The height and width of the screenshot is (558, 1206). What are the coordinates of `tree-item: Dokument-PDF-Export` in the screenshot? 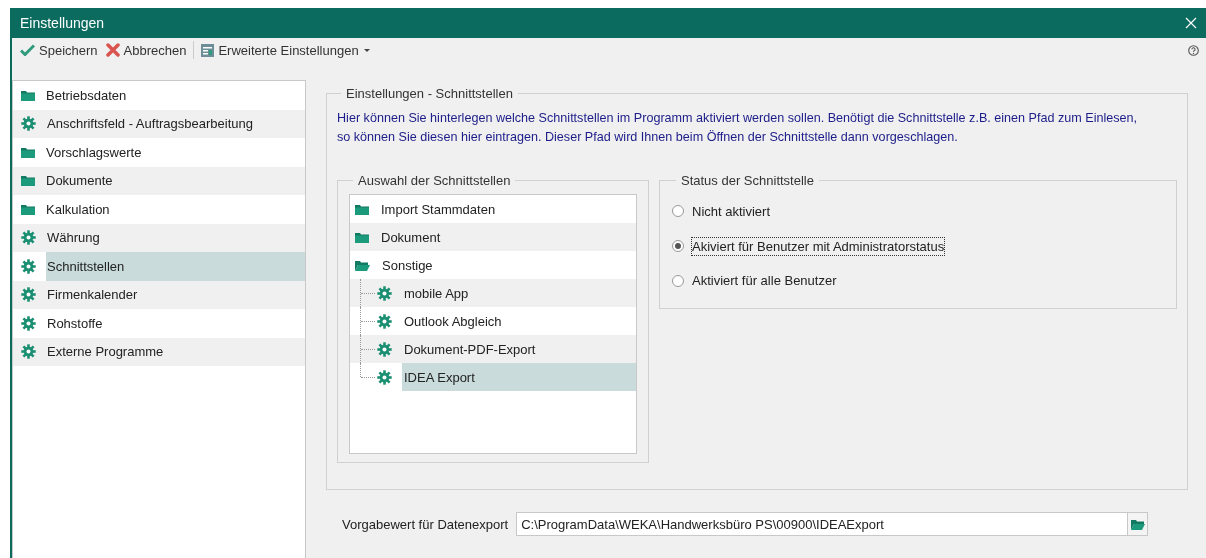 It's located at (493, 349).